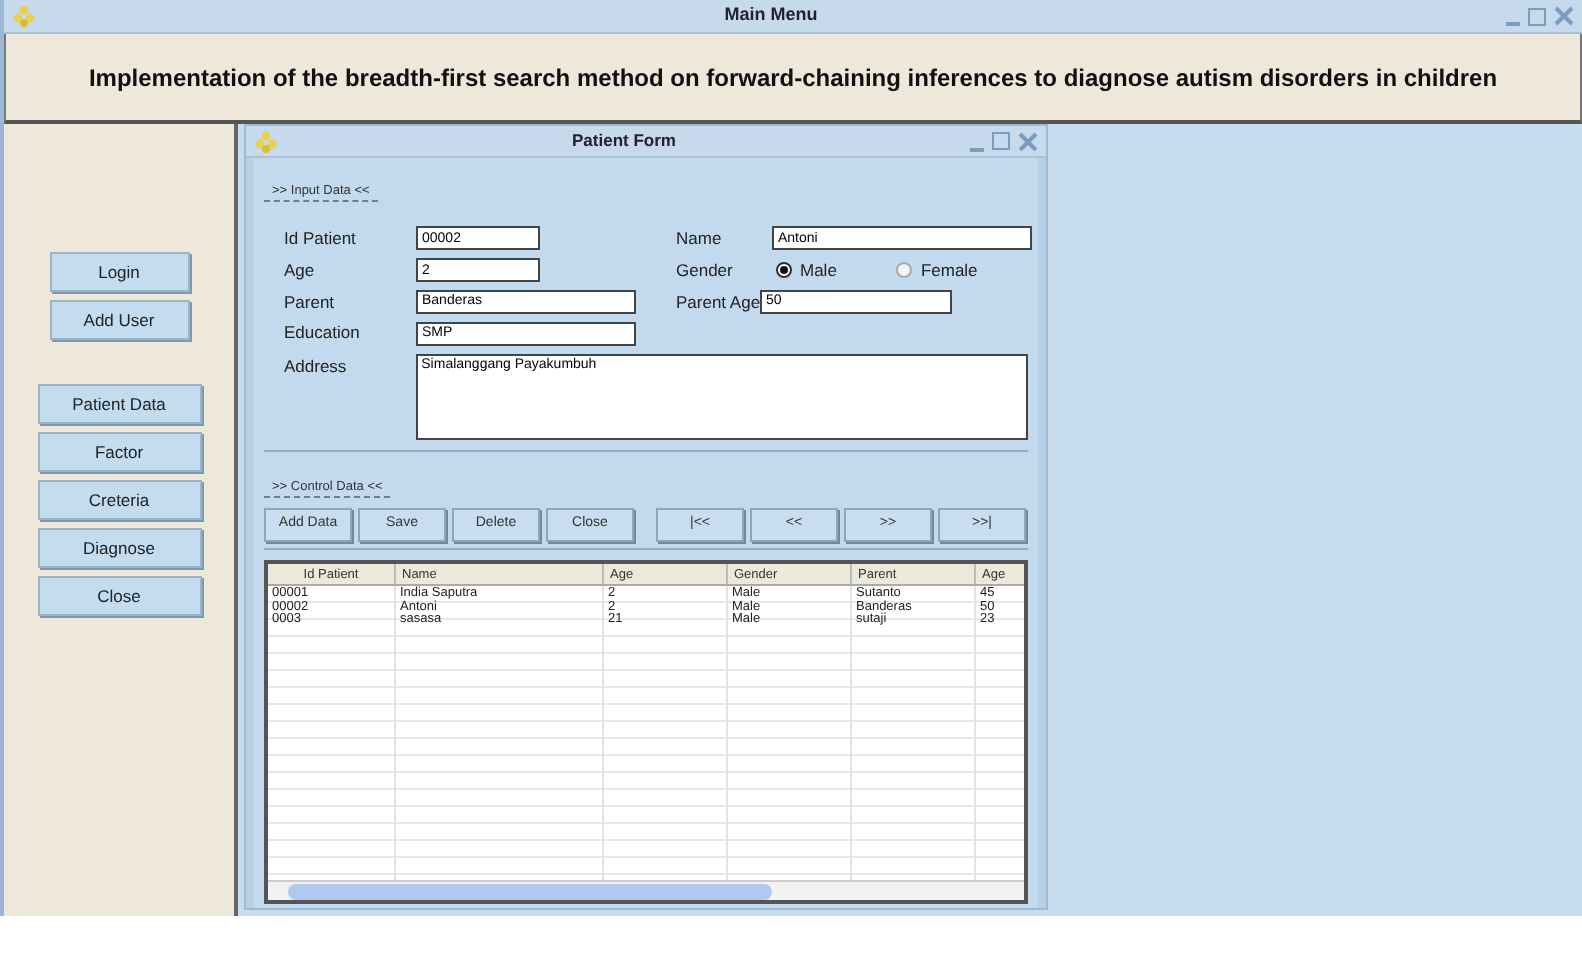  What do you see at coordinates (646, 890) in the screenshot?
I see `horizontal-scrollbar` at bounding box center [646, 890].